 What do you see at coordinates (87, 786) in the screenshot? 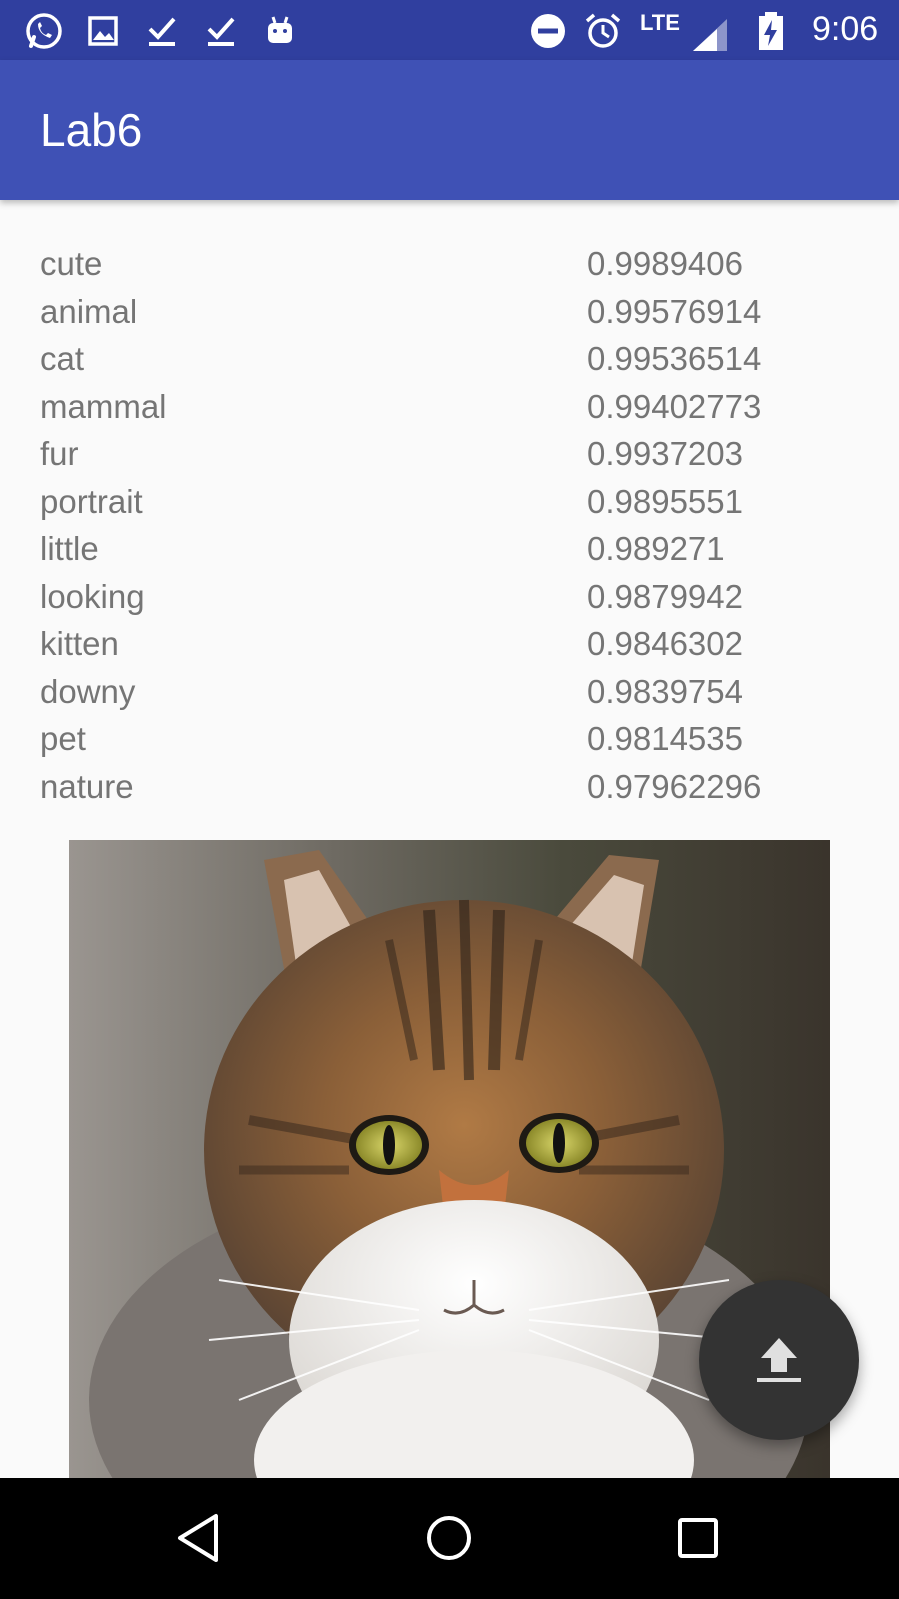
I see `label-tag: nature` at bounding box center [87, 786].